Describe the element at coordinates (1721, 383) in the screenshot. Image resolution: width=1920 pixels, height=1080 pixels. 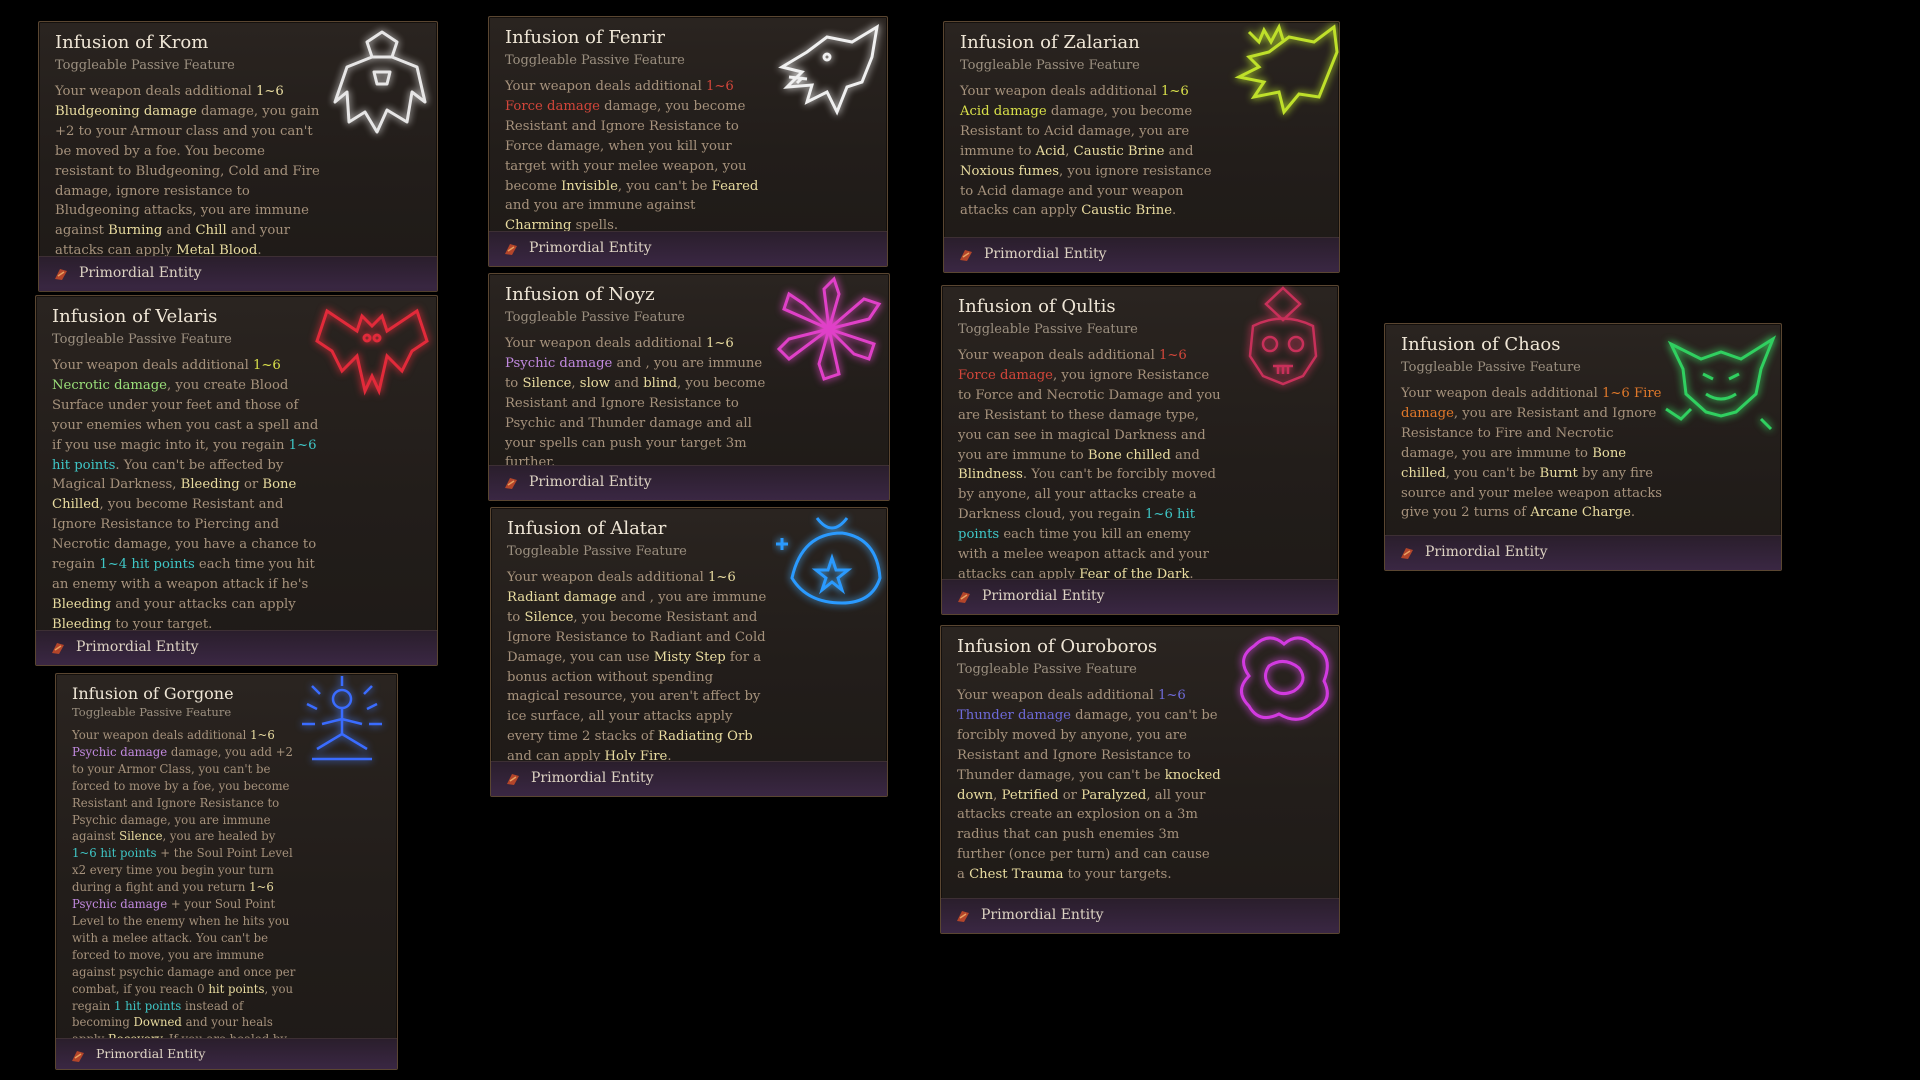
I see `chaos-goblin-icon` at that location.